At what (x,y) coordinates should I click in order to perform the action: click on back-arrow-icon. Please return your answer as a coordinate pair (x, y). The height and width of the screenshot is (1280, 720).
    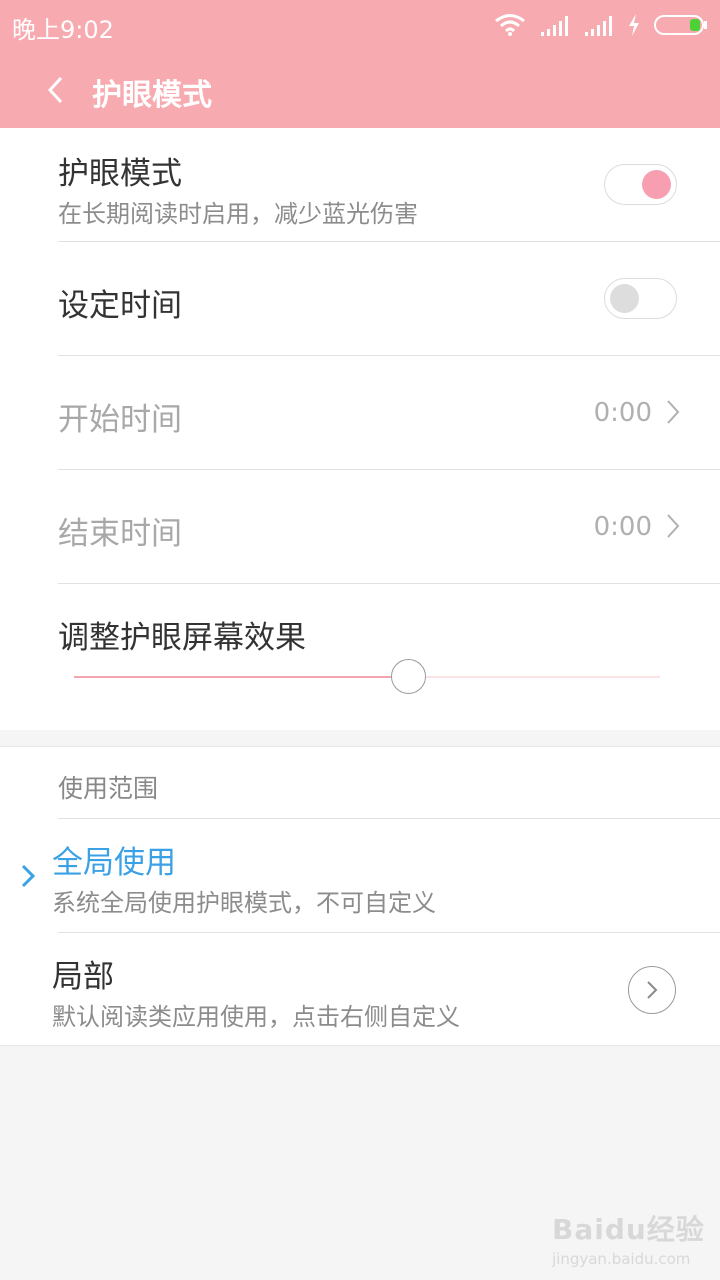
    Looking at the image, I should click on (55, 90).